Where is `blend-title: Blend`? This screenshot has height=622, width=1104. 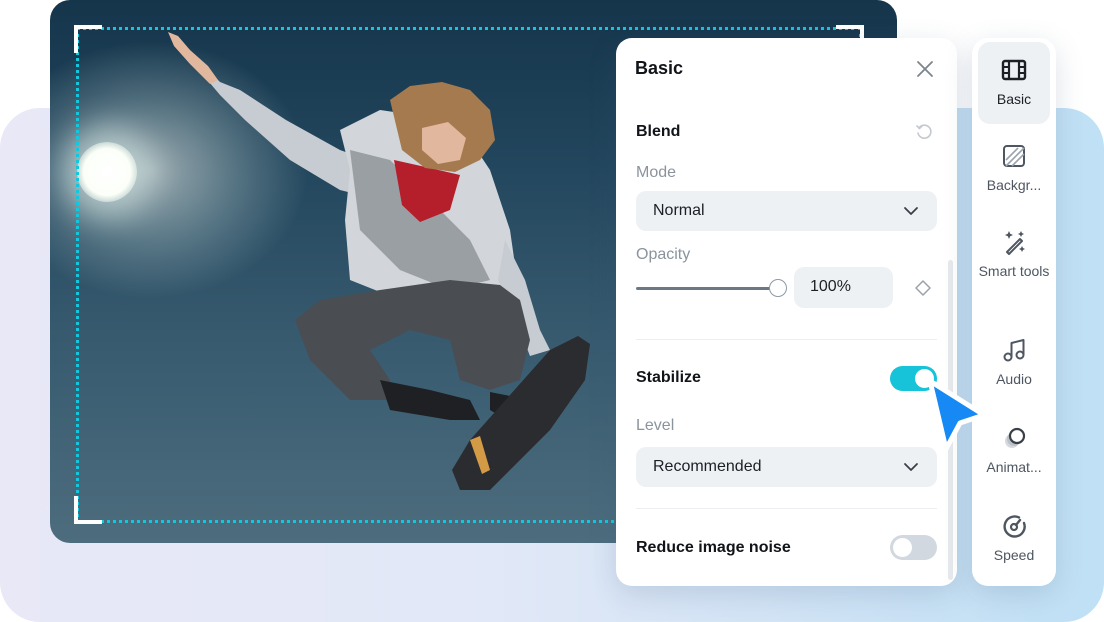 blend-title: Blend is located at coordinates (658, 131).